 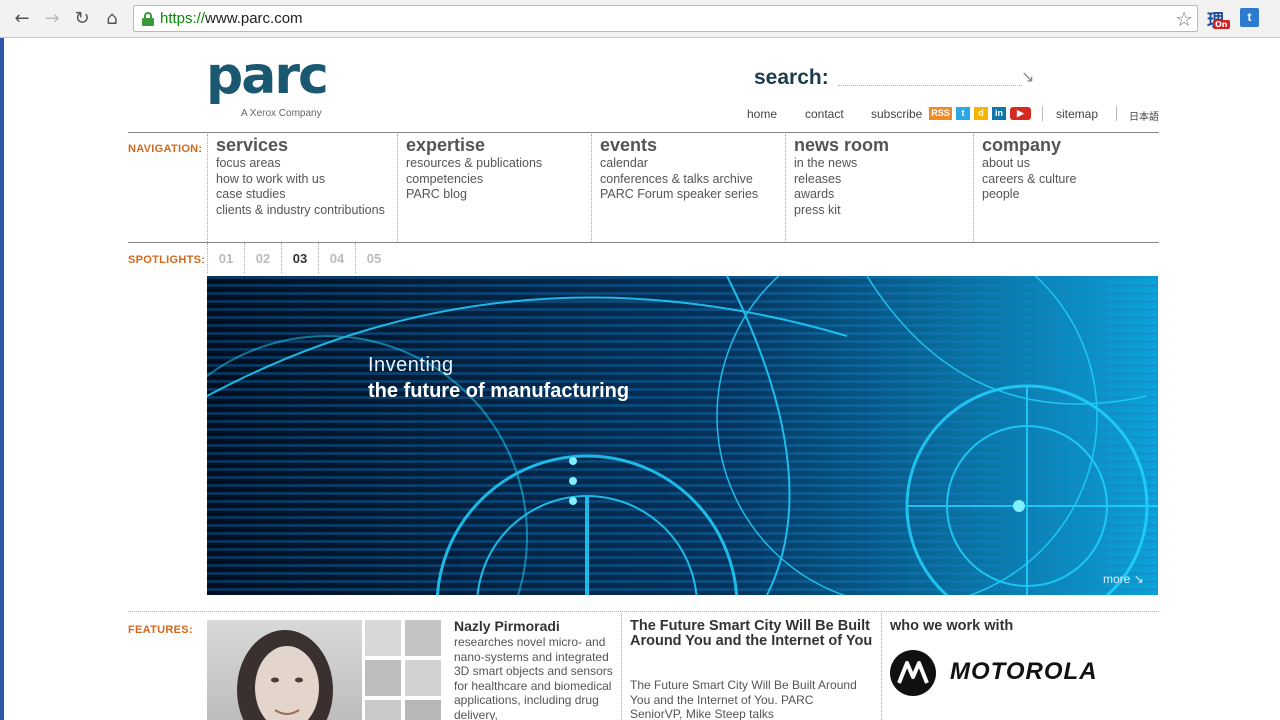 I want to click on nav-link-awards: awards, so click(x=883, y=195).